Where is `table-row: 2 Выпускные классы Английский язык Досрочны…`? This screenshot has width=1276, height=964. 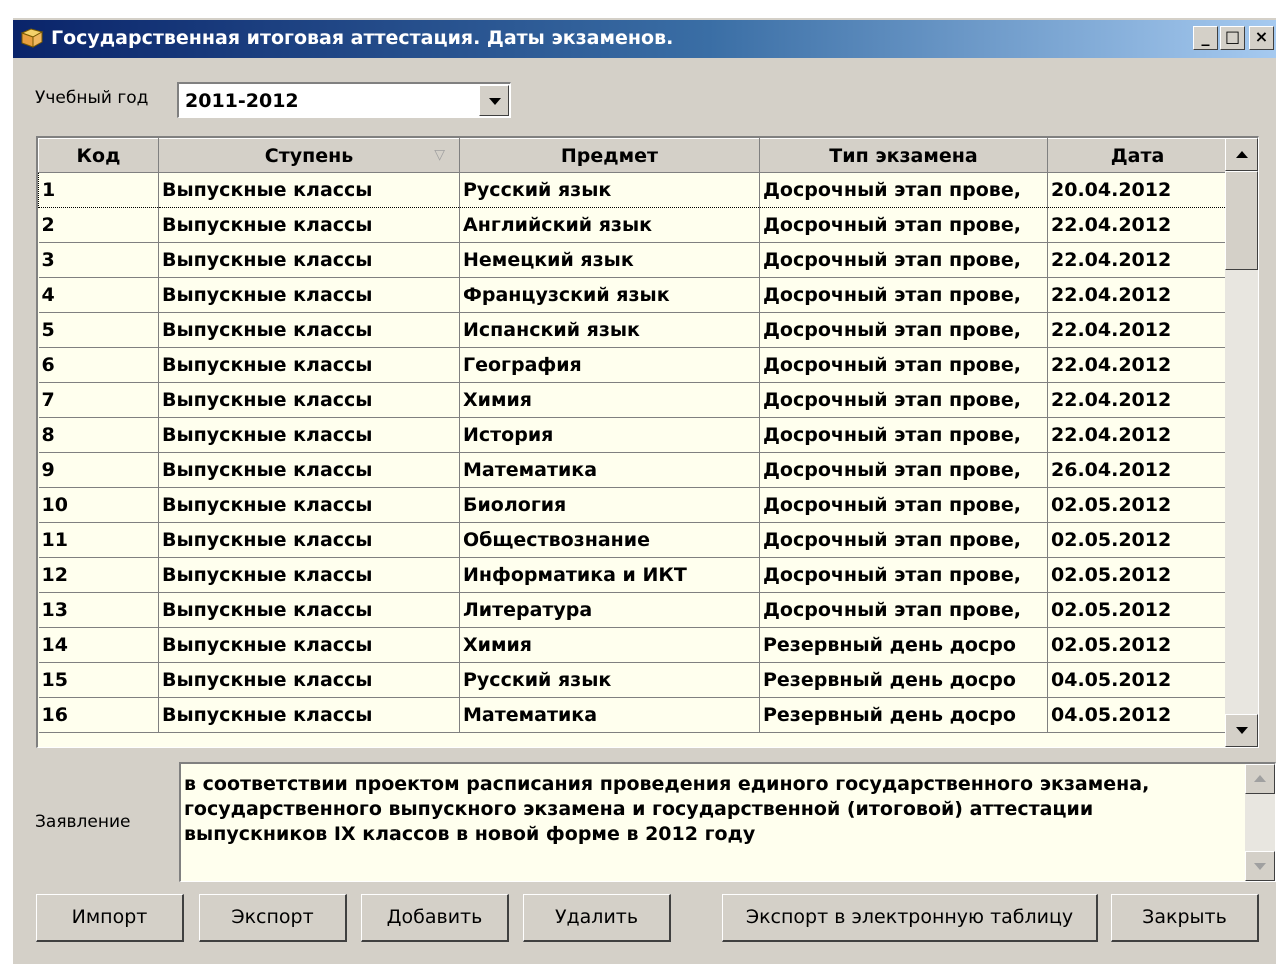 table-row: 2 Выпускные классы Английский язык Досрочны… is located at coordinates (633, 225).